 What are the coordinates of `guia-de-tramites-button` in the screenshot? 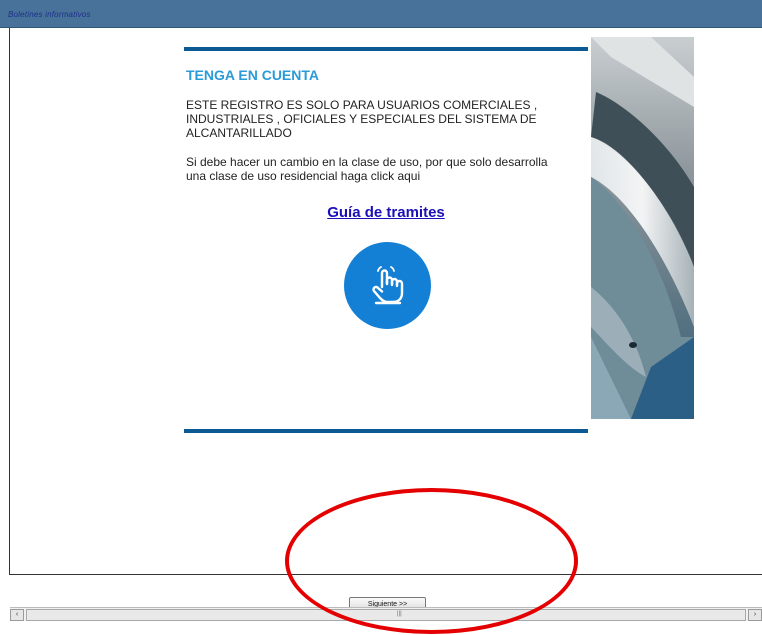 It's located at (387, 285).